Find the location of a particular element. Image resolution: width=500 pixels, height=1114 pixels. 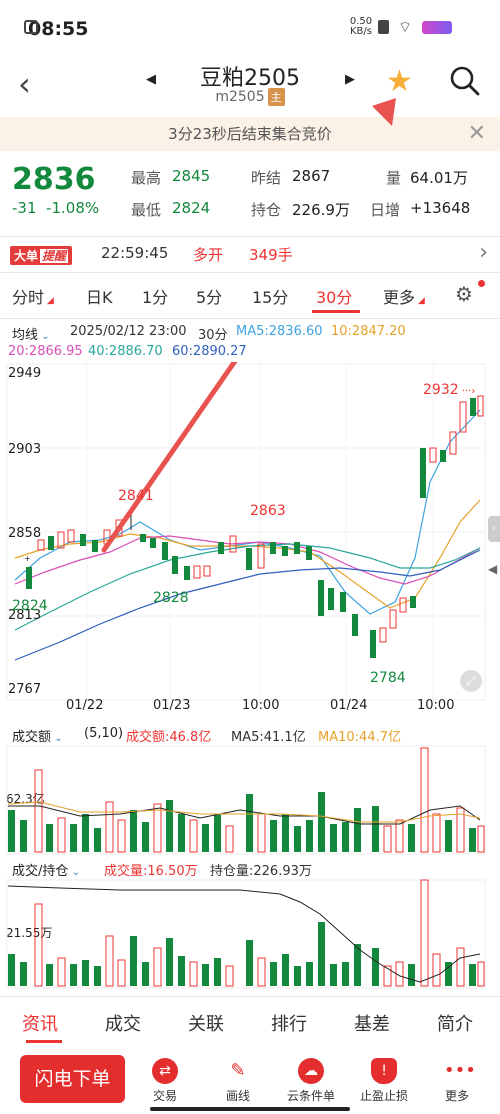

contract-code: m2505 主 is located at coordinates (250, 97).